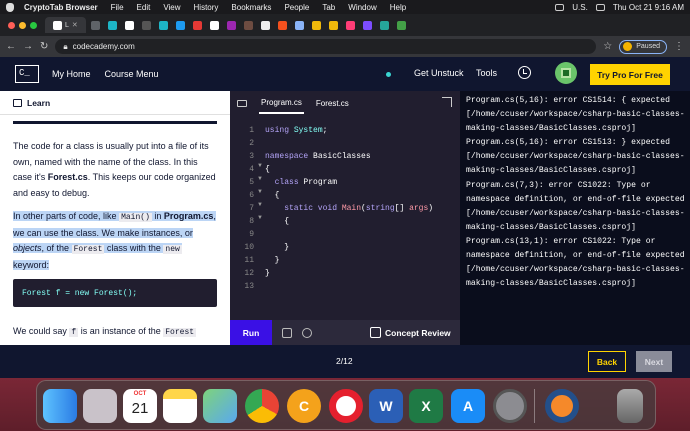  What do you see at coordinates (566, 73) in the screenshot?
I see `user-avatar` at bounding box center [566, 73].